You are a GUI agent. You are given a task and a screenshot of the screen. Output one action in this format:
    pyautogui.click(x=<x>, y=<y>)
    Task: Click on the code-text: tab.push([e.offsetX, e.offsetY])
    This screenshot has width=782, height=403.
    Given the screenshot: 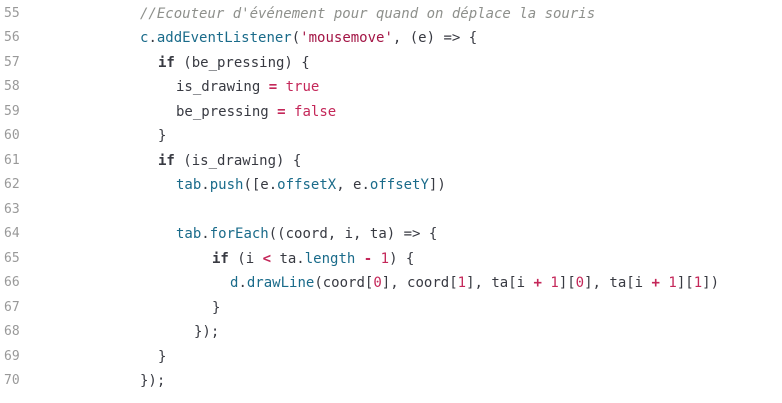 What is the action you would take?
    pyautogui.click(x=311, y=185)
    